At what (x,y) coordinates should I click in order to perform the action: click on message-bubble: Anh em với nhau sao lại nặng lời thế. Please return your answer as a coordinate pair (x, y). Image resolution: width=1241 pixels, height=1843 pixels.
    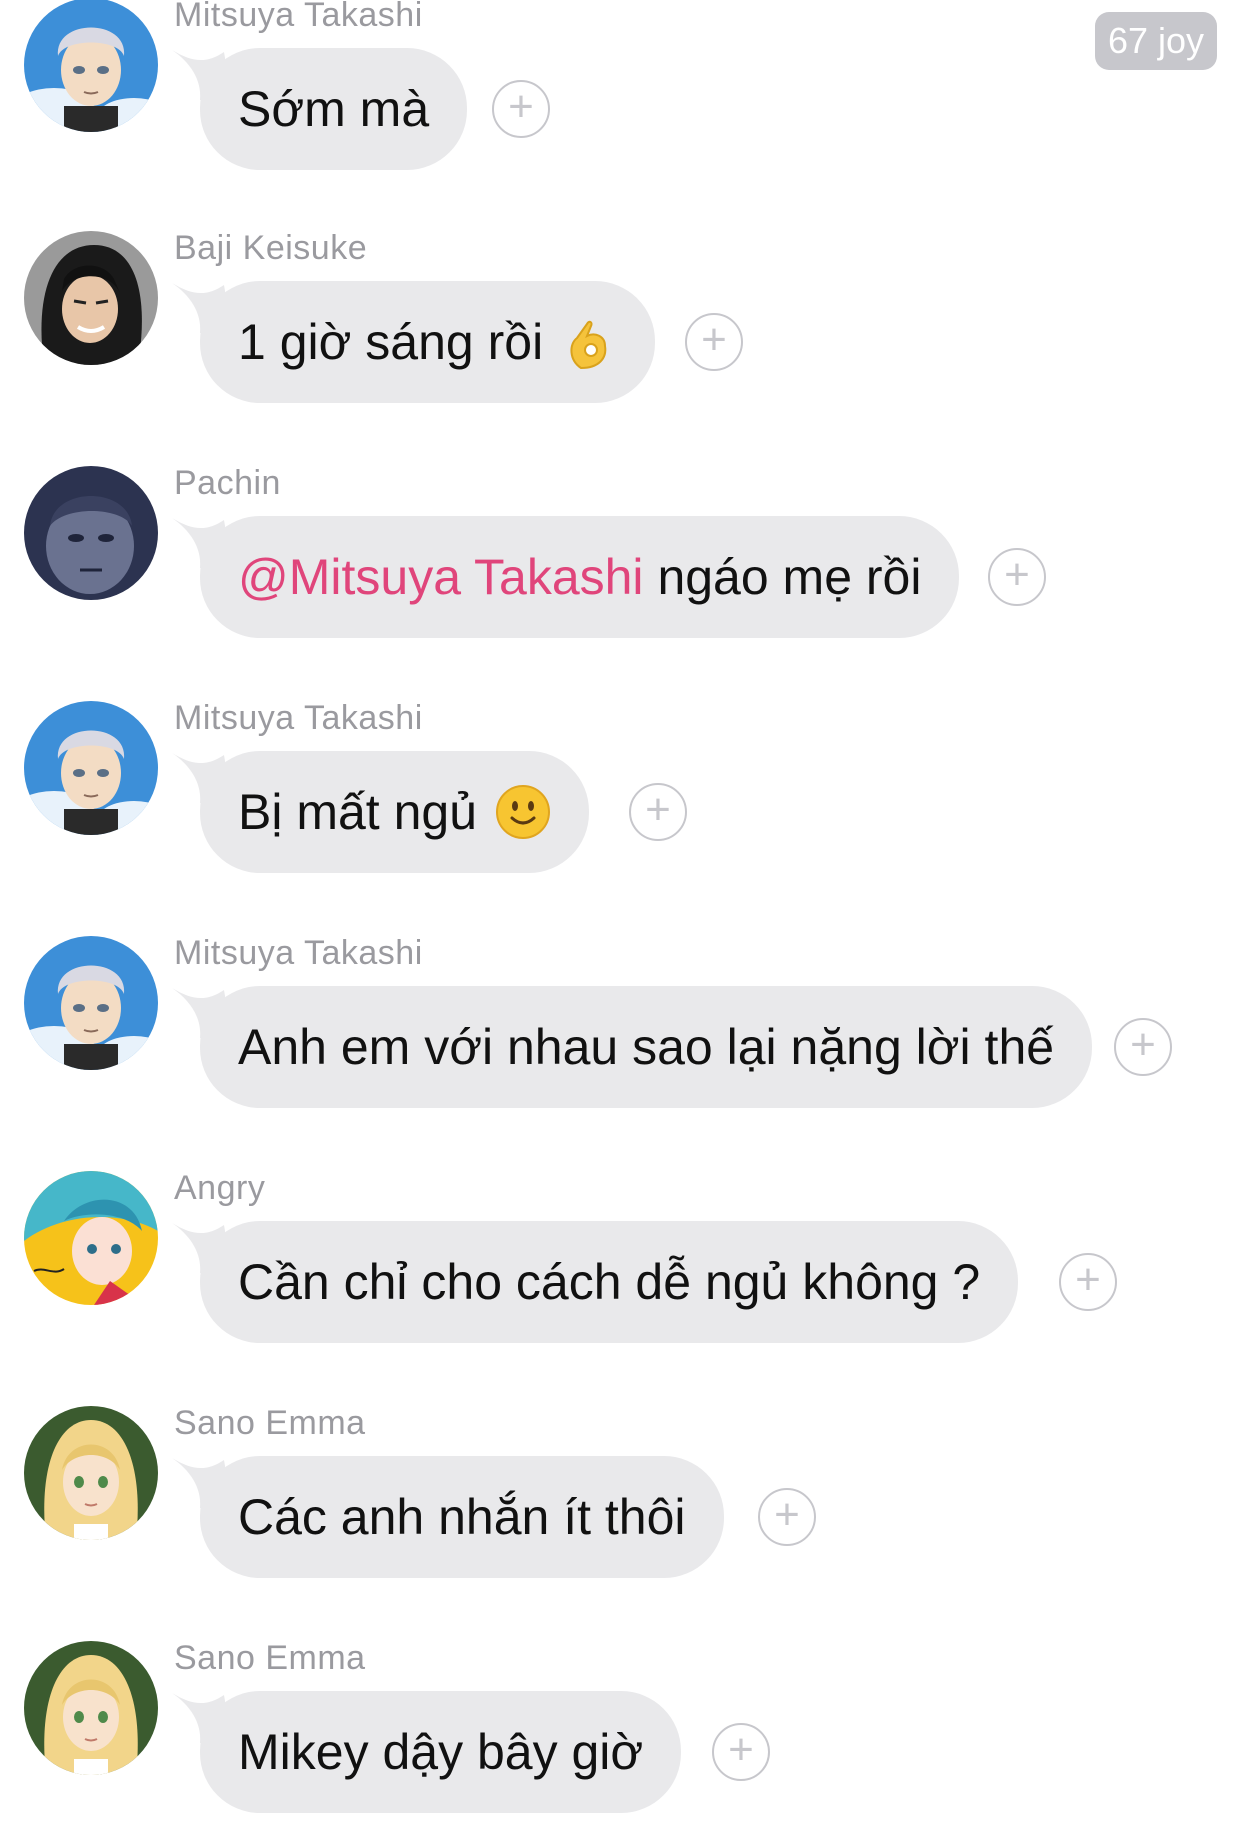
    Looking at the image, I should click on (646, 1047).